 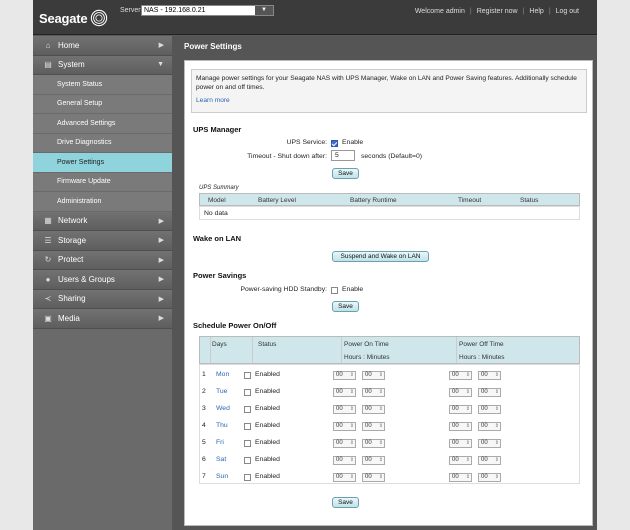 What do you see at coordinates (353, 142) in the screenshot?
I see `ups-service-enable-label: Enable` at bounding box center [353, 142].